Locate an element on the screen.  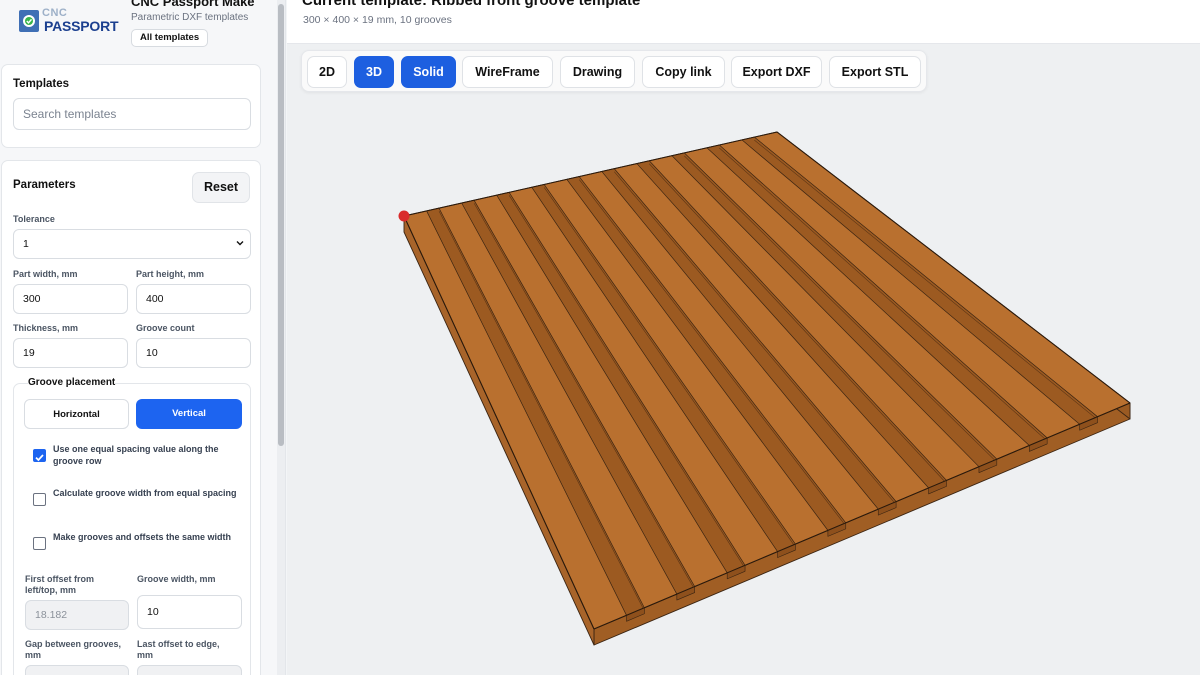
solid-button: Solid is located at coordinates (428, 72).